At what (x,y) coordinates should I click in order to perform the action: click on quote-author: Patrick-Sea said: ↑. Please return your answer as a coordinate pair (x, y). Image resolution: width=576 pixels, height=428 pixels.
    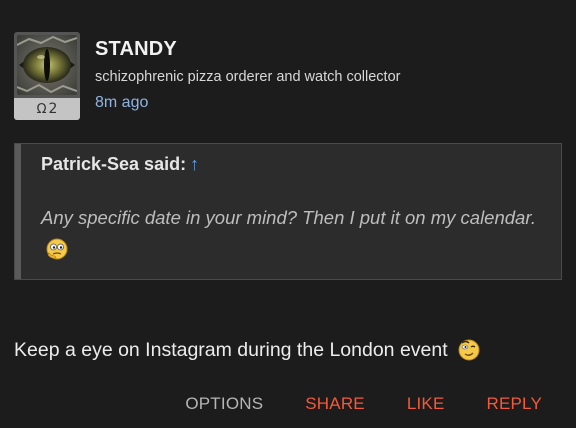
    Looking at the image, I should click on (120, 164).